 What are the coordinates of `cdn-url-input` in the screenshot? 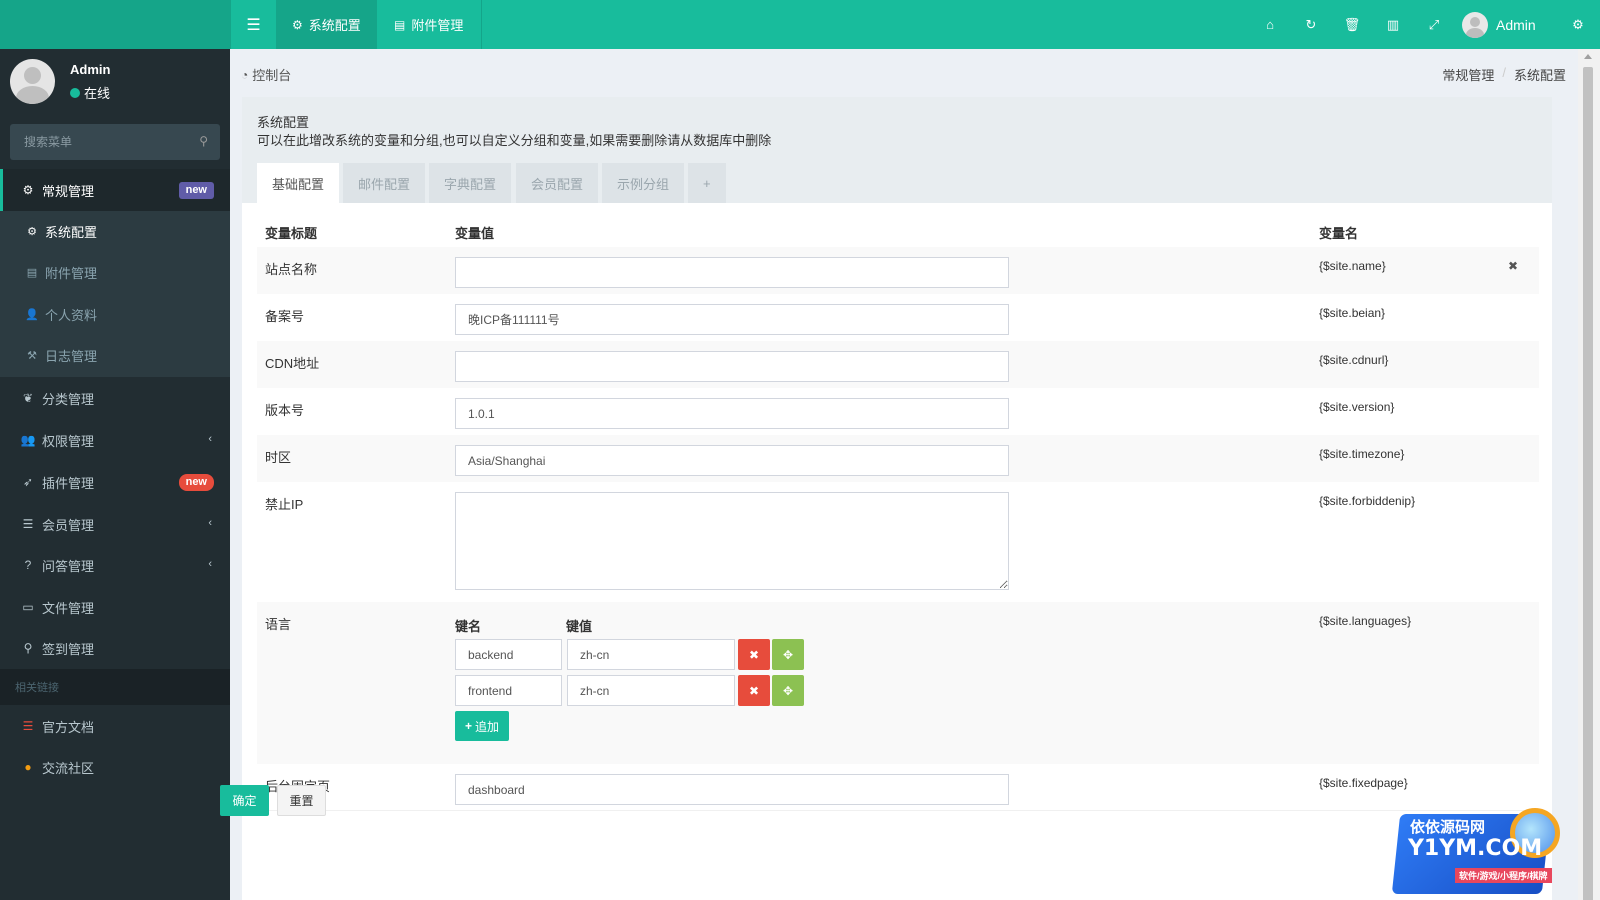 It's located at (732, 366).